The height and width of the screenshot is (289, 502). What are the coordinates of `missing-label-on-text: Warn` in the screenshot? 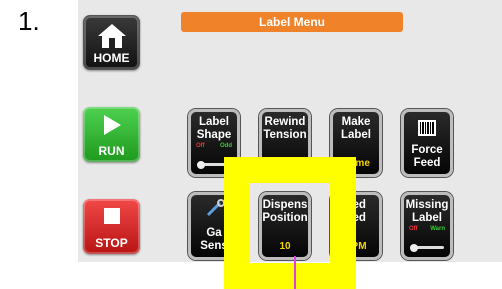 It's located at (437, 229).